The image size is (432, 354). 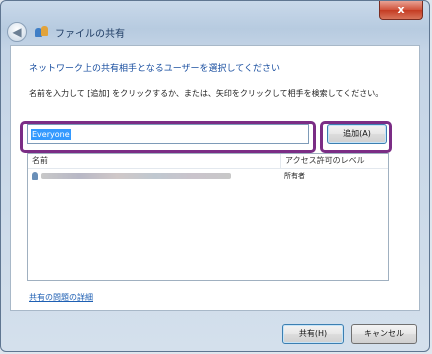 I want to click on list-item-name, so click(x=154, y=176).